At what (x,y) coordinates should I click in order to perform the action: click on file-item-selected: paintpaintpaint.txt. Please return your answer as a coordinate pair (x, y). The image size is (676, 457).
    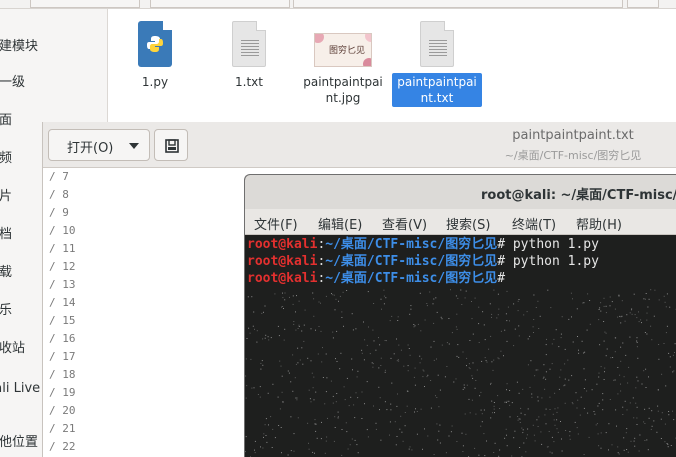
    Looking at the image, I should click on (437, 64).